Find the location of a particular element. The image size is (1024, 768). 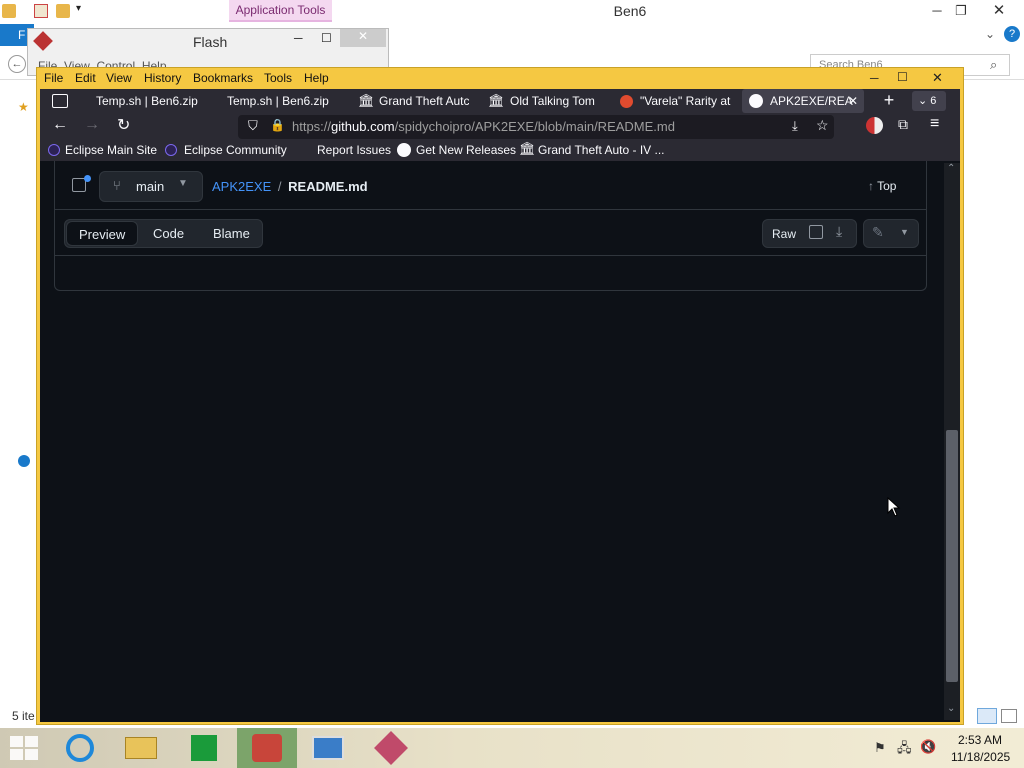

menu-bookmarks: Bookmarks is located at coordinates (223, 78).